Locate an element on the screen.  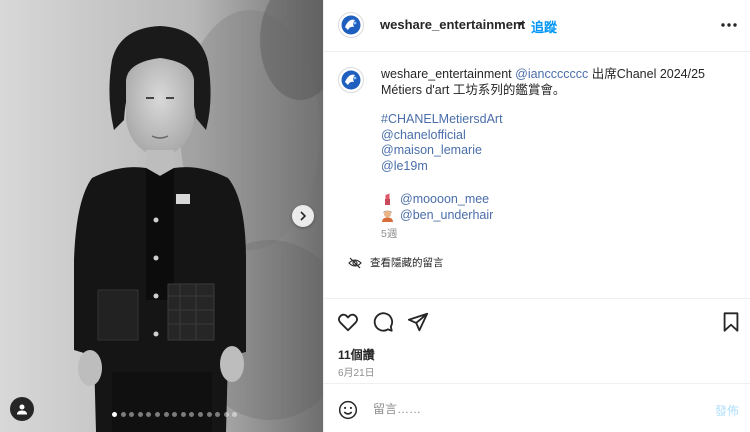
caption-line-2: Métiers d'art 工坊系列的鑑賞會。 is located at coordinates (473, 89).